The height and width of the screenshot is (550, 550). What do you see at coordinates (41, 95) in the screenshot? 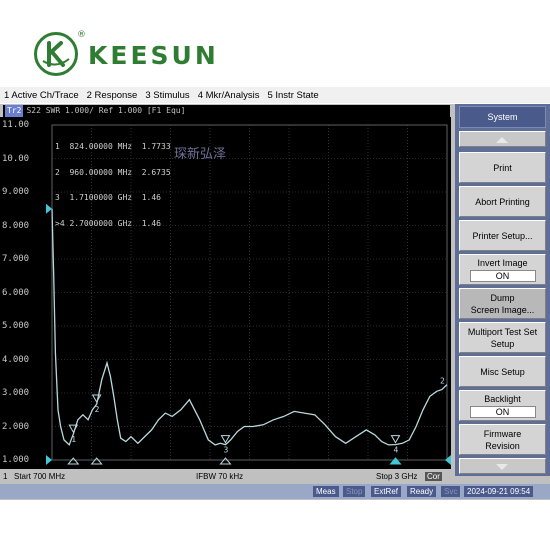
I see `menu-active-ch-trace: 1 Active Ch/Trace` at bounding box center [41, 95].